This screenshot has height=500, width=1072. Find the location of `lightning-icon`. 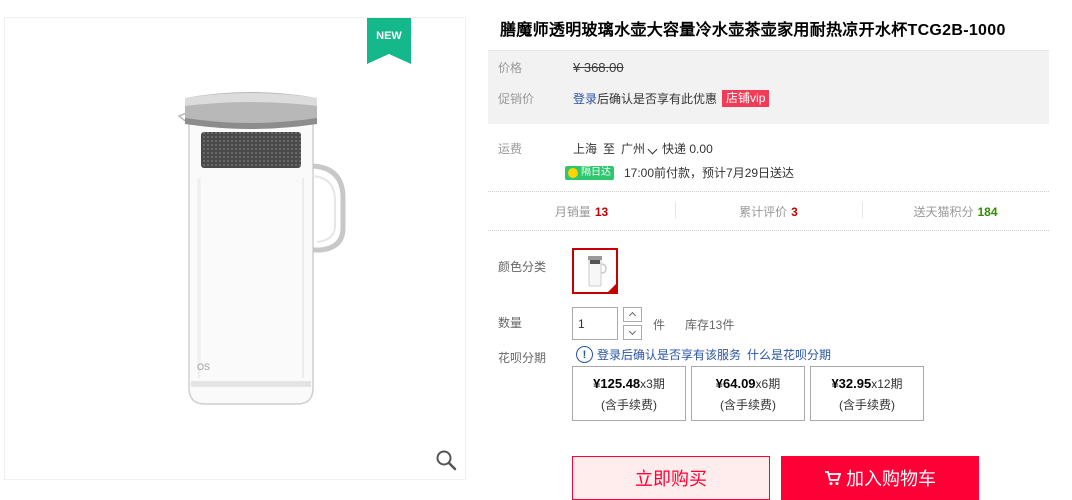

lightning-icon is located at coordinates (573, 172).